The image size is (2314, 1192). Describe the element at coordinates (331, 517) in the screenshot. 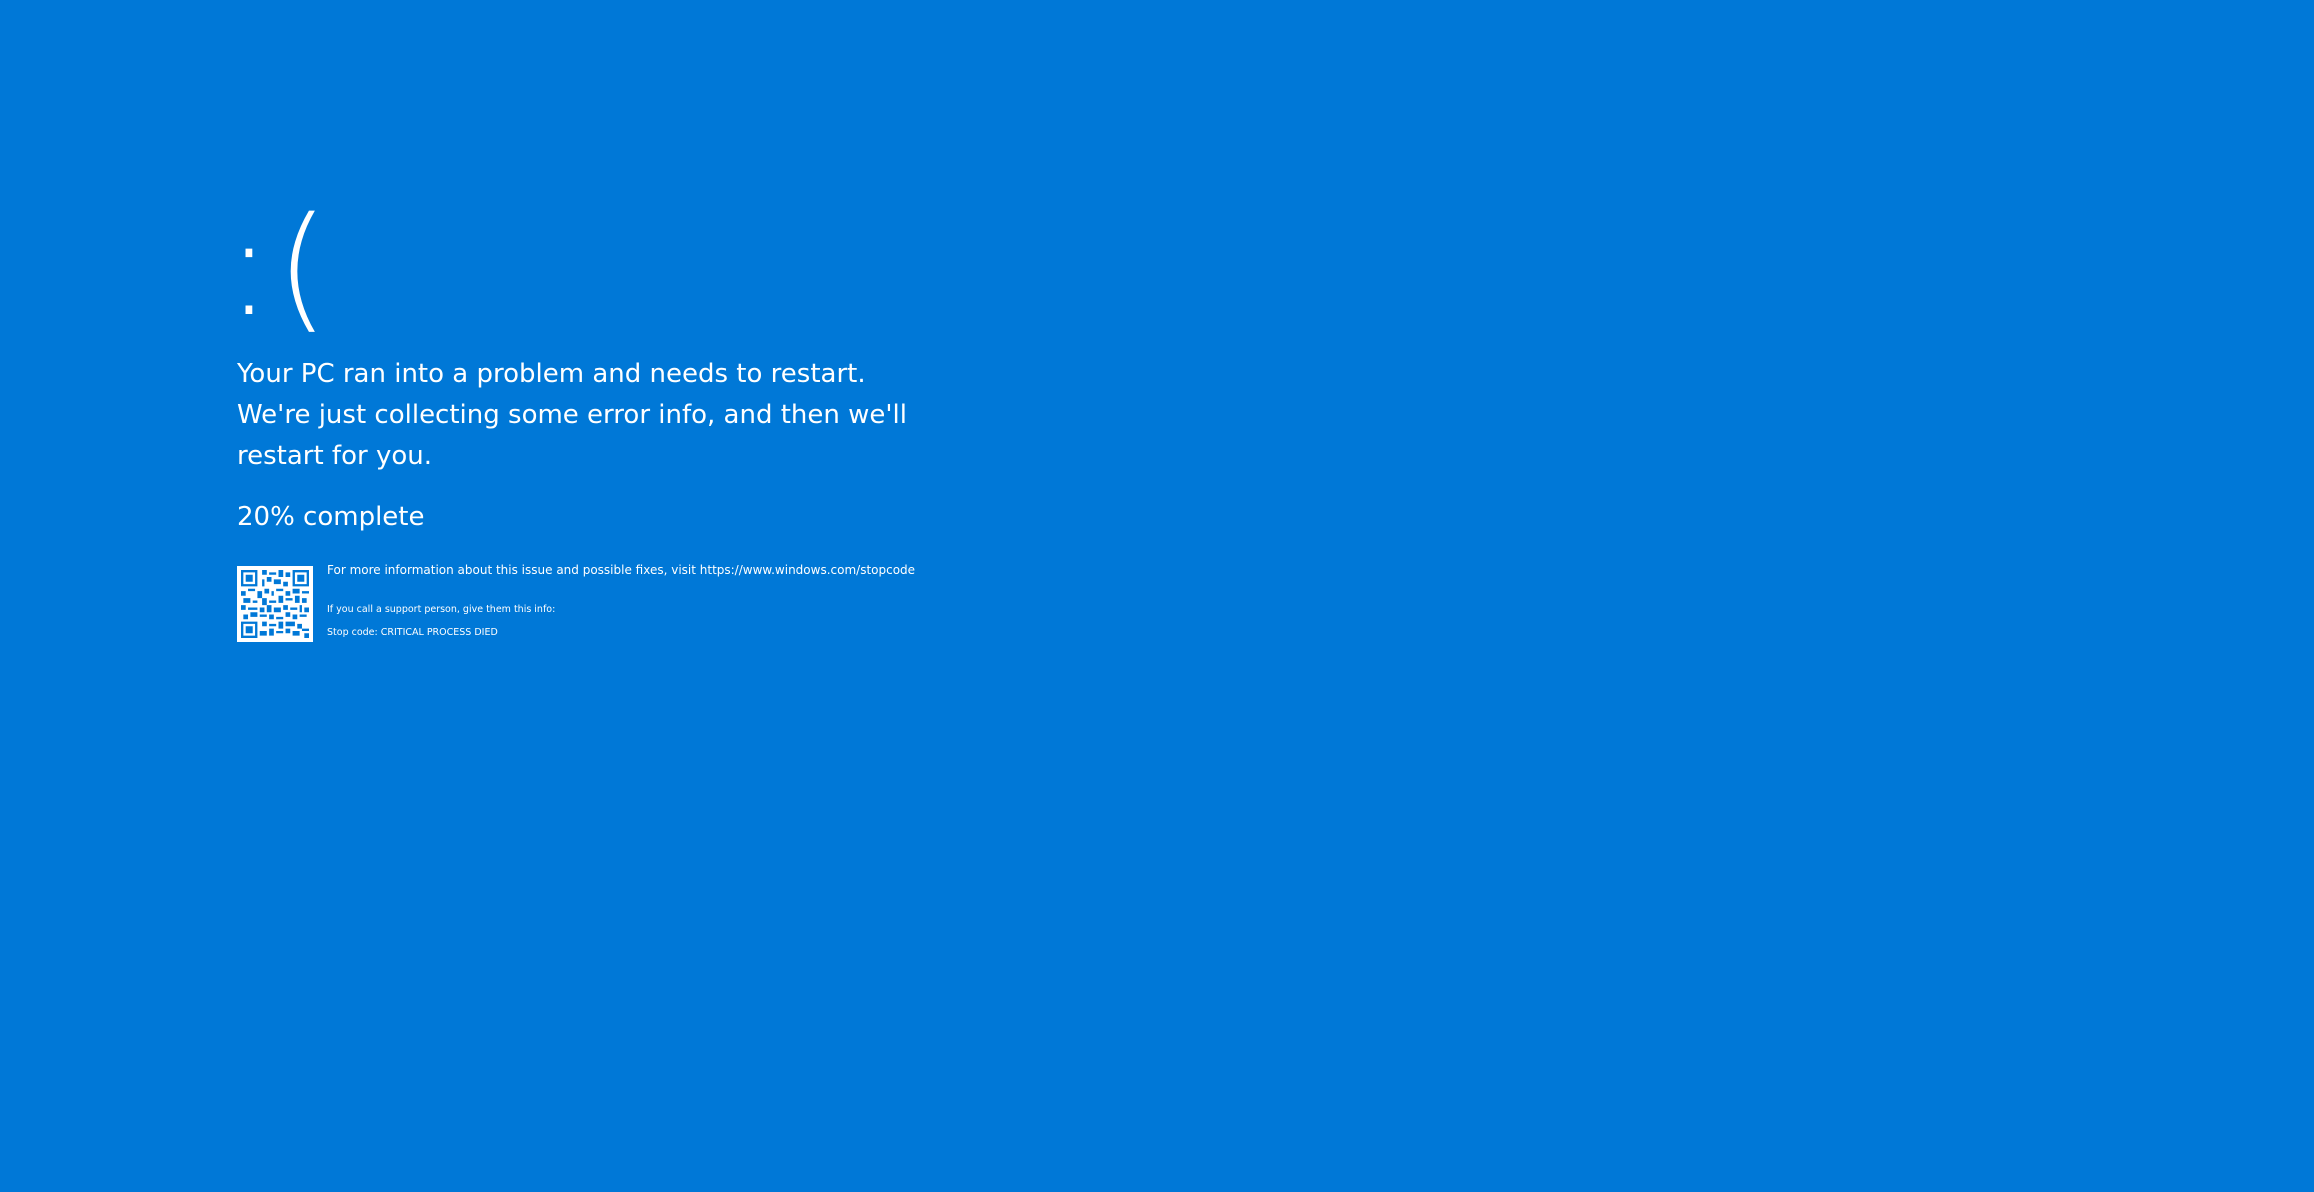

I see `progress-status: 20% complete` at that location.